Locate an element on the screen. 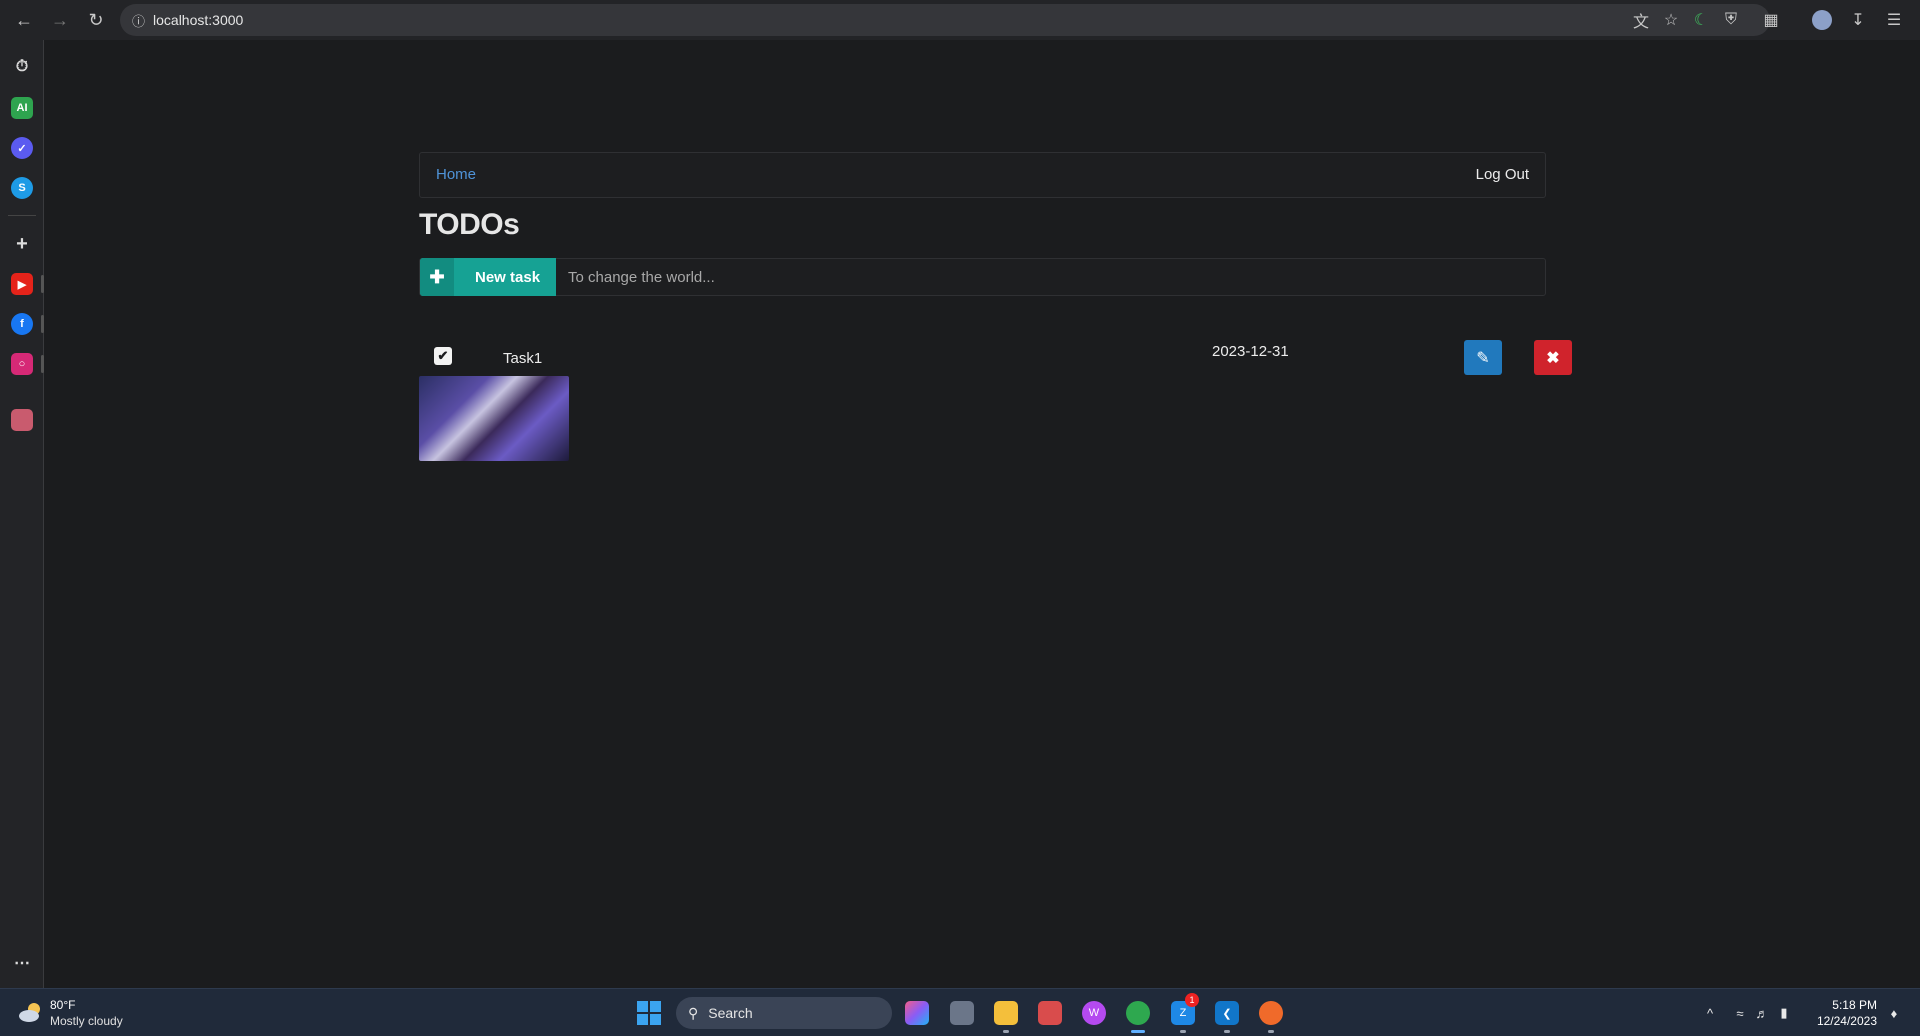 This screenshot has height=1036, width=1920. new-task-form: ✚ New task is located at coordinates (982, 277).